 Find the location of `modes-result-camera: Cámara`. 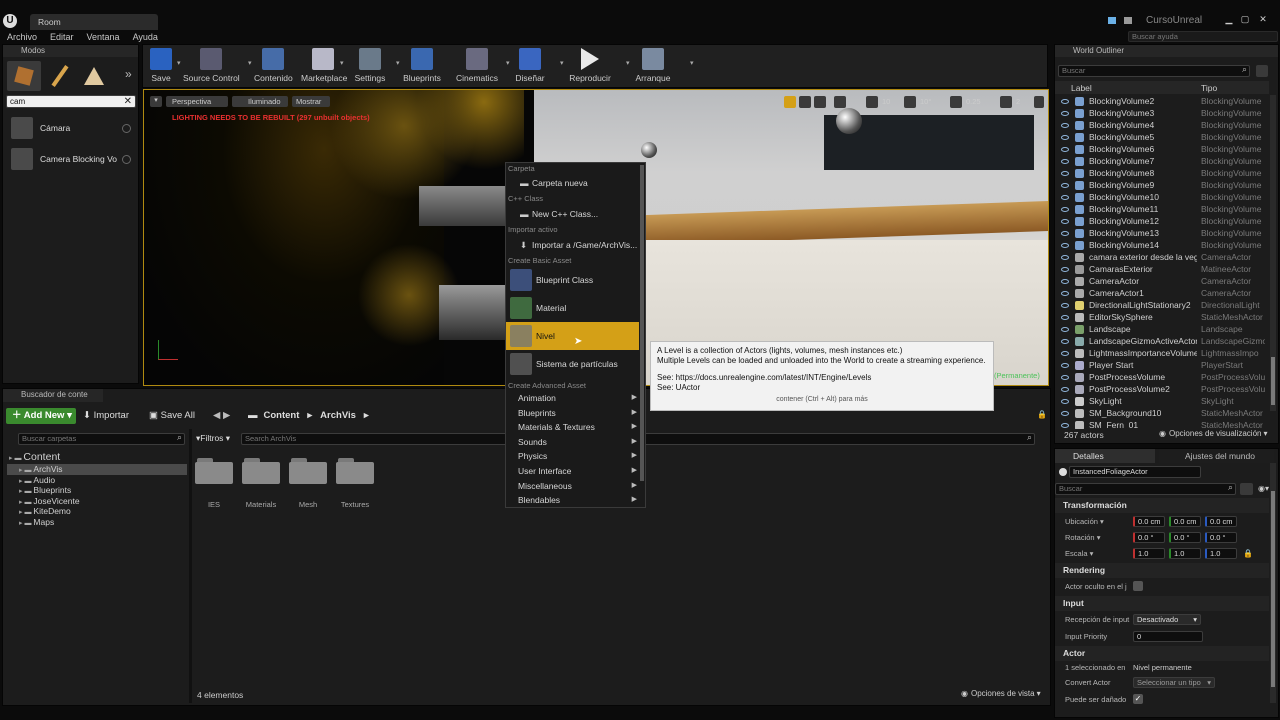

modes-result-camera: Cámara is located at coordinates (72, 128).